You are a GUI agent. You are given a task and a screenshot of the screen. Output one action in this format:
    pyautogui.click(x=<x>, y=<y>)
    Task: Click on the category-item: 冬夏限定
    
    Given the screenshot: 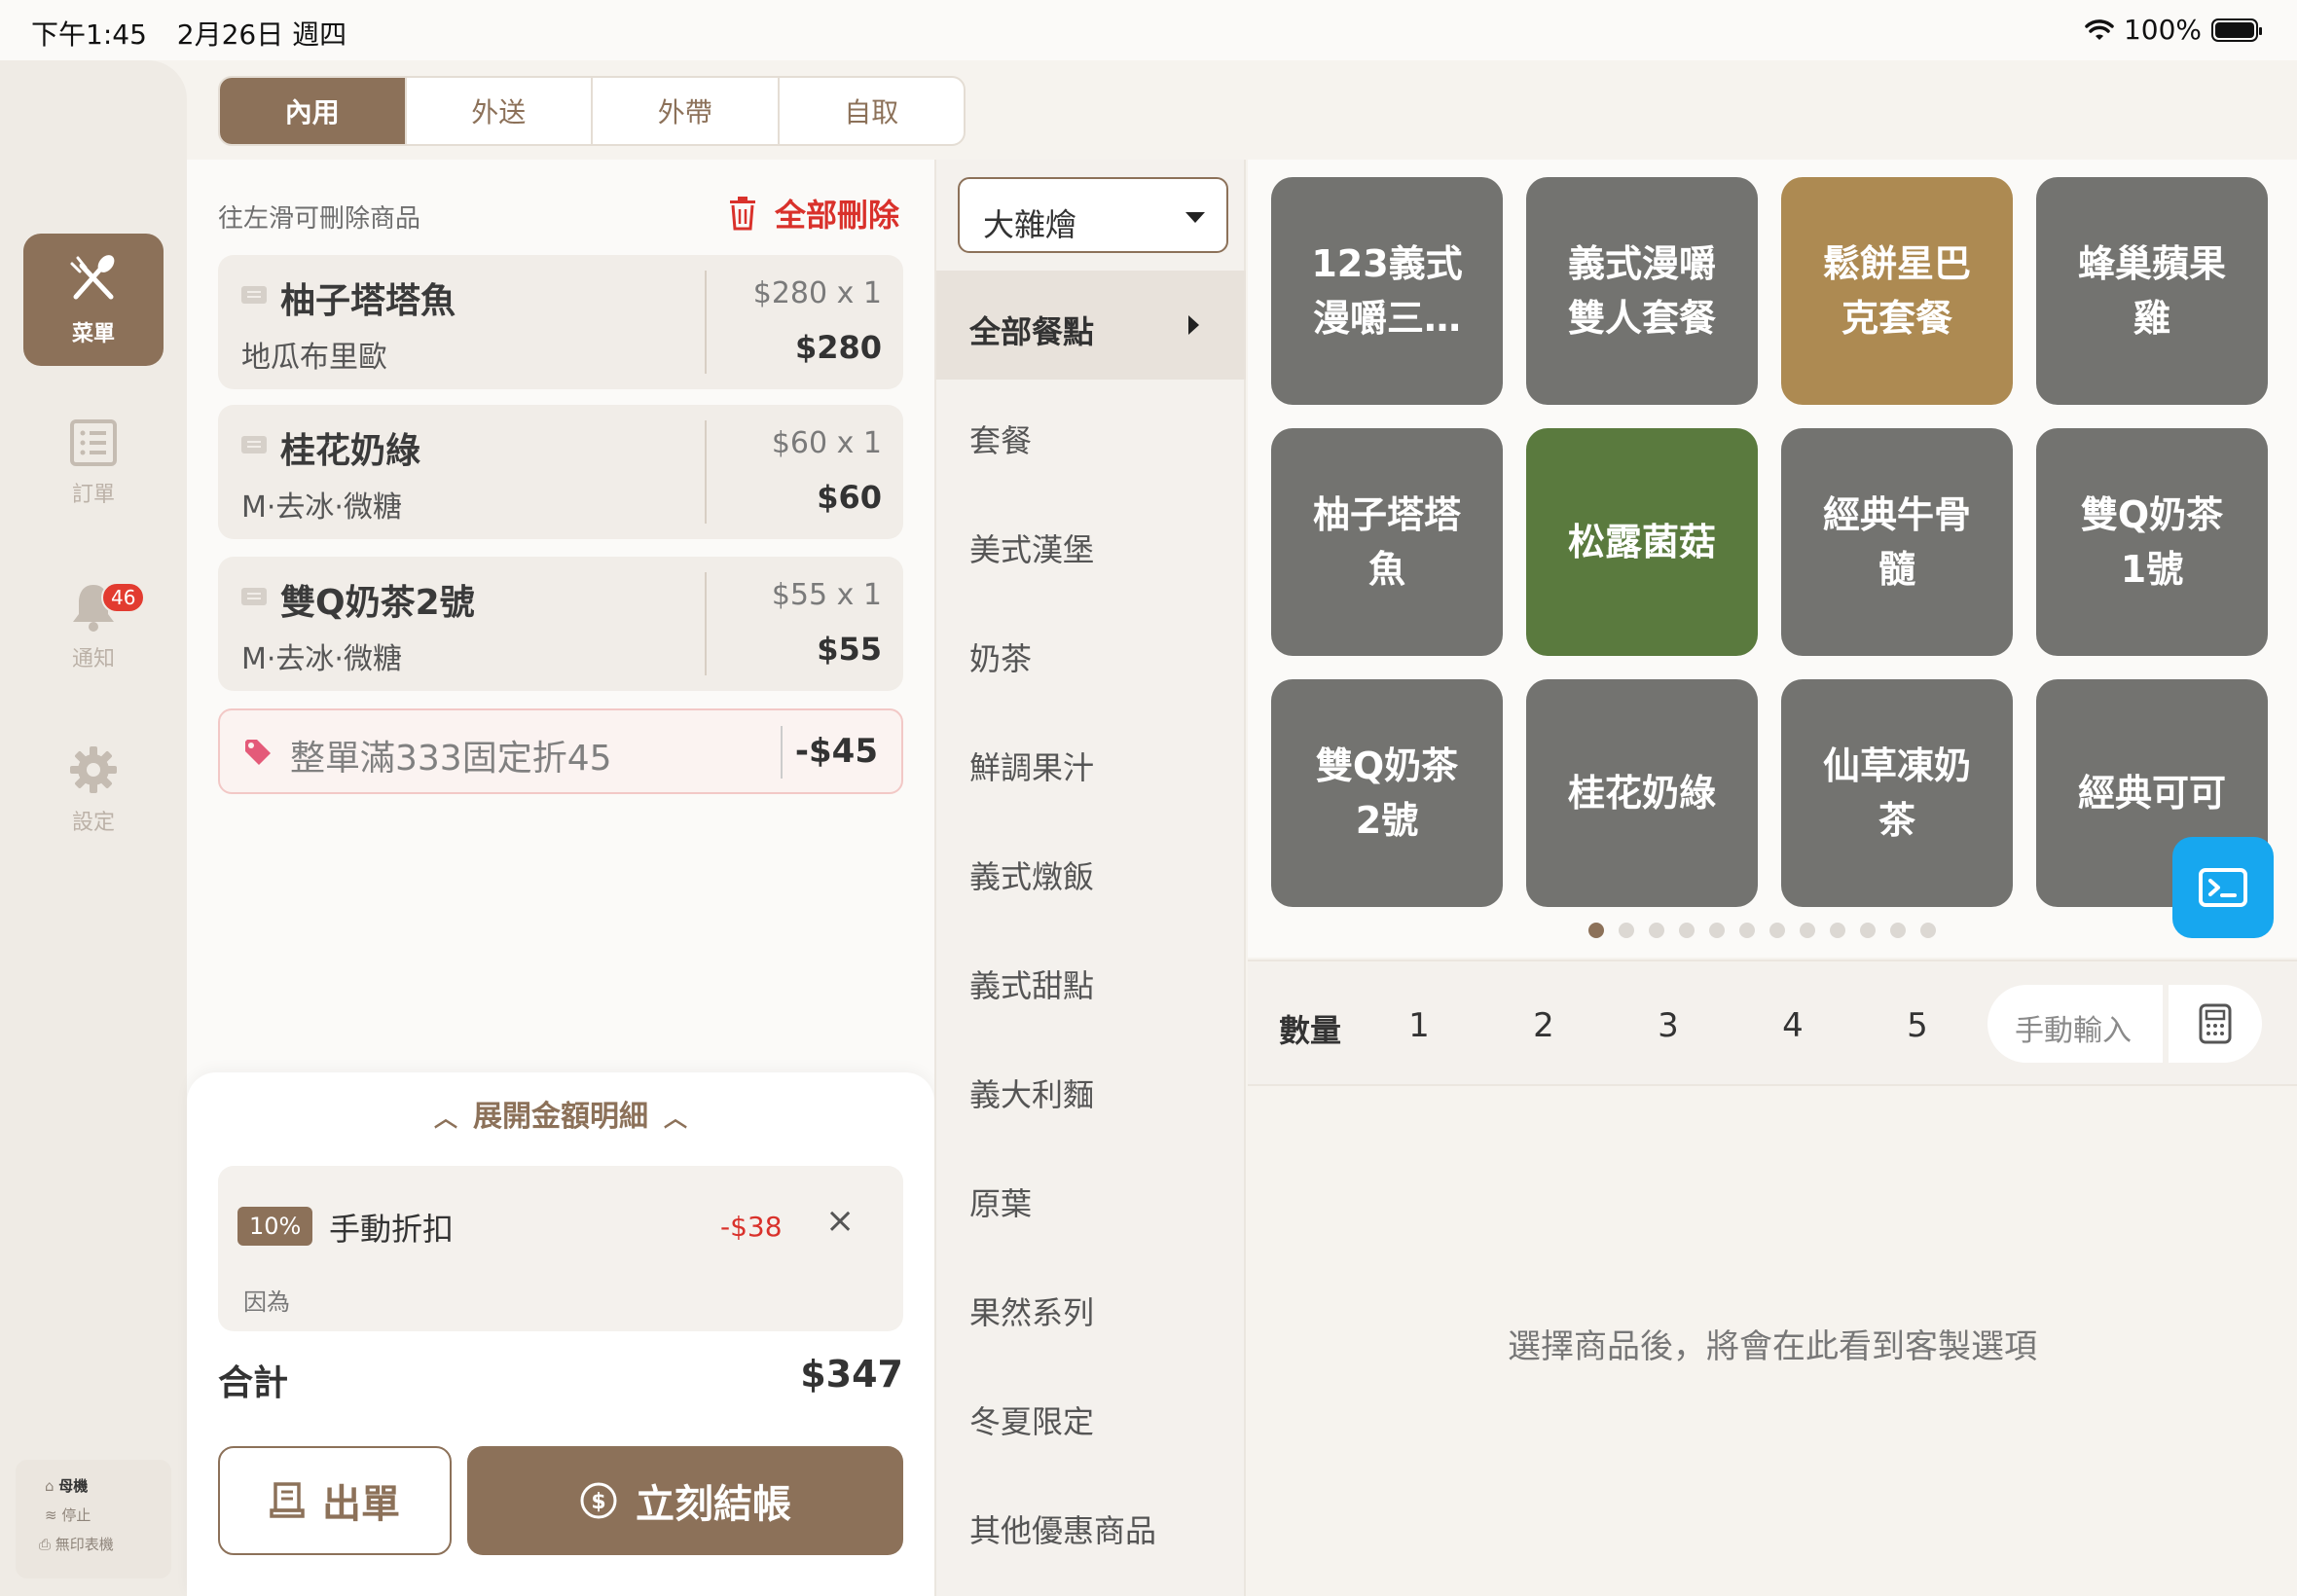 What is the action you would take?
    pyautogui.click(x=1091, y=1414)
    